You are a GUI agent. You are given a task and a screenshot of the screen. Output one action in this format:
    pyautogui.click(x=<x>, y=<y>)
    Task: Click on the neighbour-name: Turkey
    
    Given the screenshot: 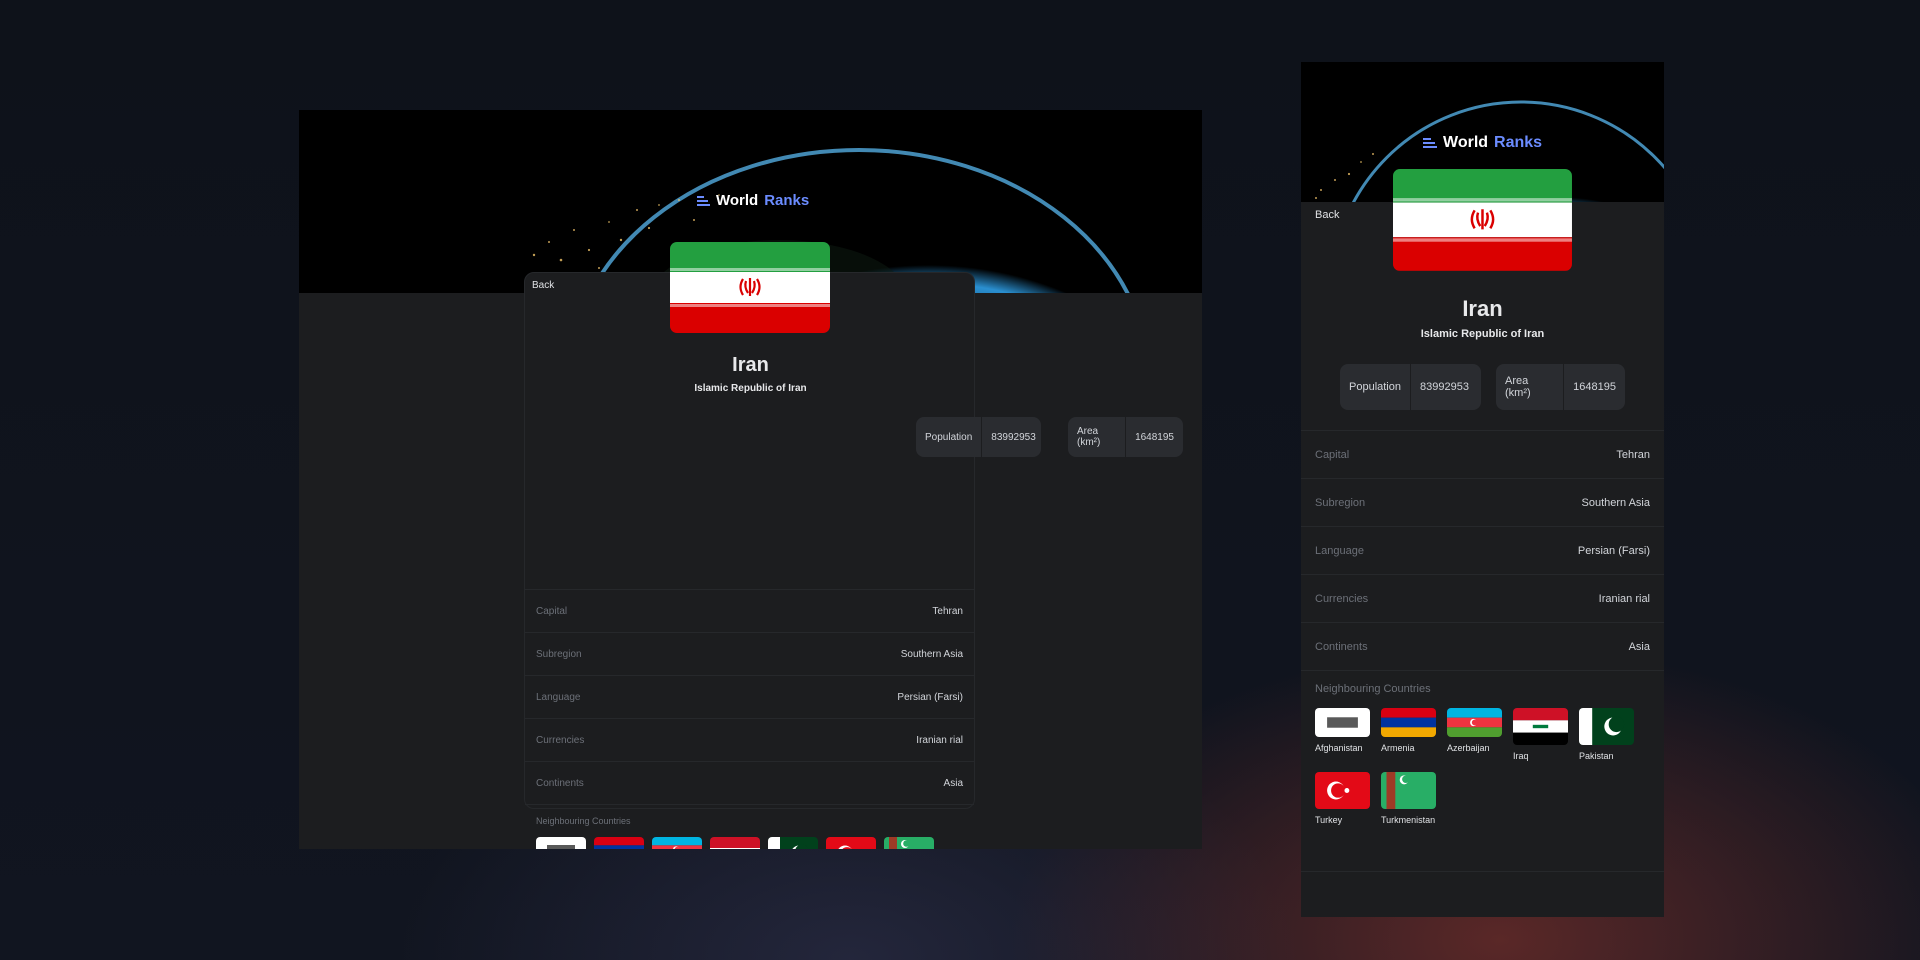 What is the action you would take?
    pyautogui.click(x=1329, y=820)
    